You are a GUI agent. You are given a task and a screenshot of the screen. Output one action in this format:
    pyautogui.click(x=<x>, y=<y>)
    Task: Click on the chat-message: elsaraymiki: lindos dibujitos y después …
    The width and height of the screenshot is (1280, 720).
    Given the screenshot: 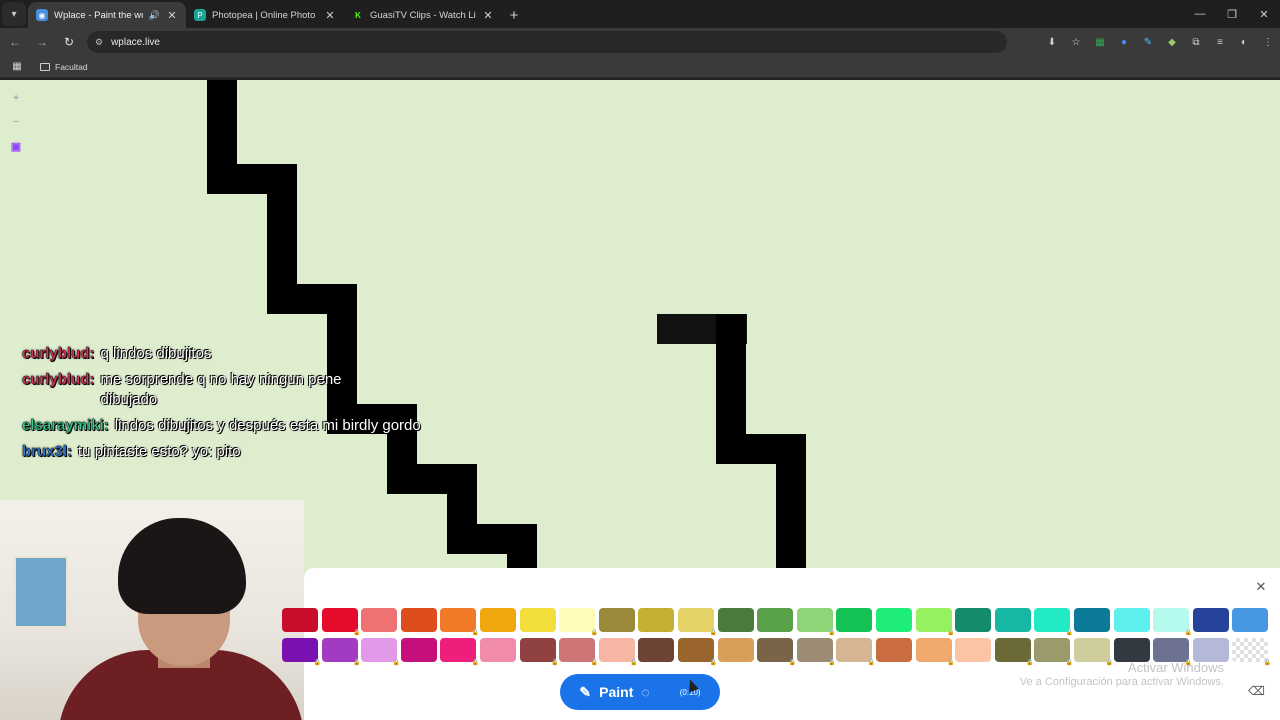 What is the action you would take?
    pyautogui.click(x=242, y=426)
    